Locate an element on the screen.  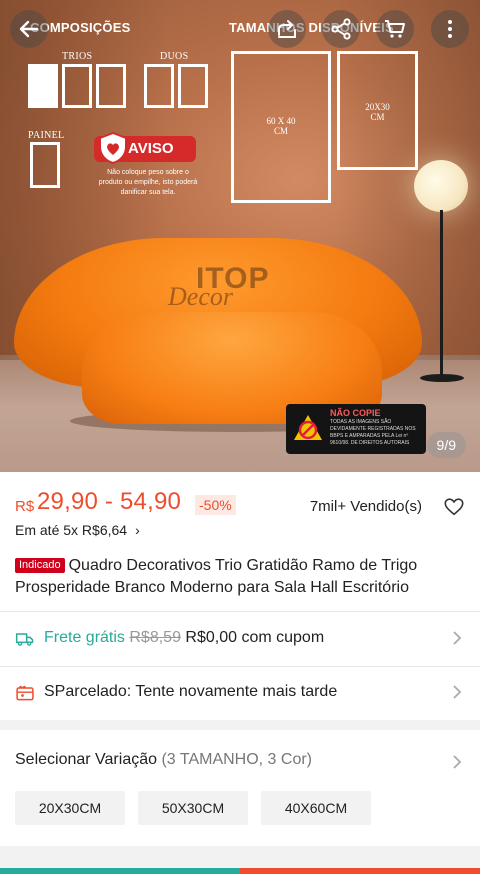
discount-badge: -50% is located at coordinates (215, 505).